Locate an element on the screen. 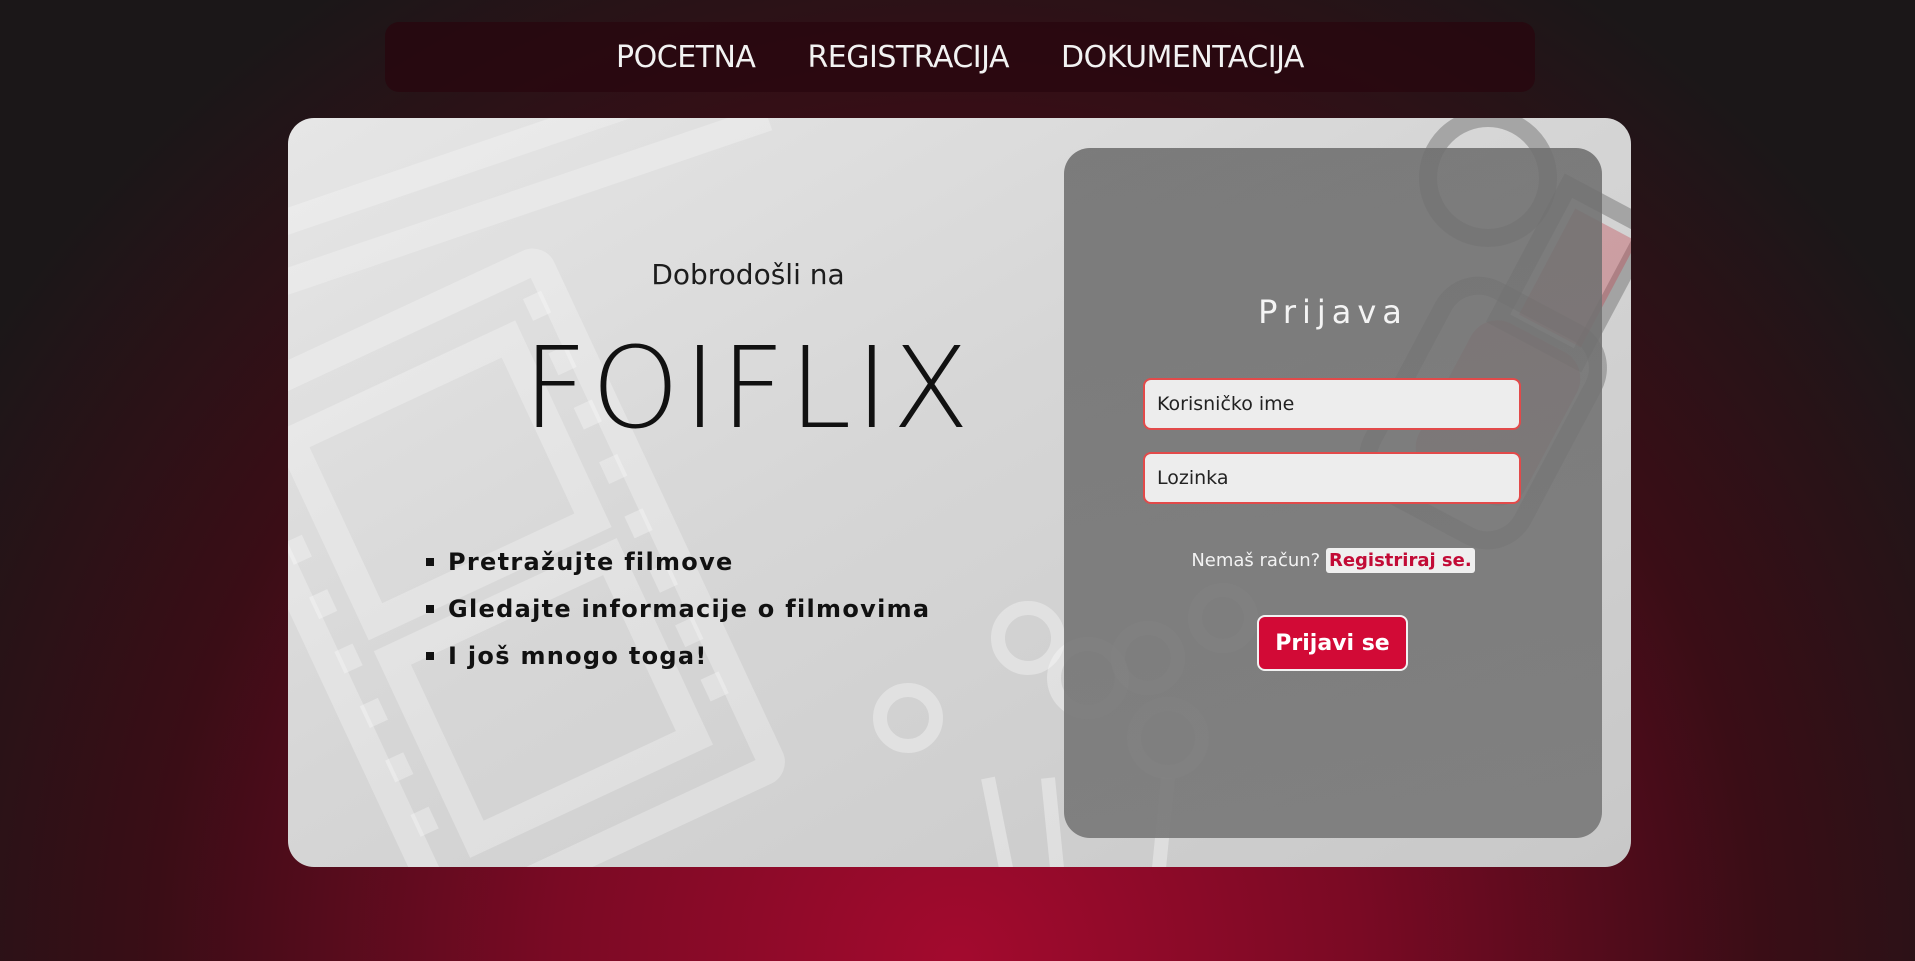 Image resolution: width=1915 pixels, height=961 pixels. feature-label: Gledajte informacije o filmovima is located at coordinates (689, 608).